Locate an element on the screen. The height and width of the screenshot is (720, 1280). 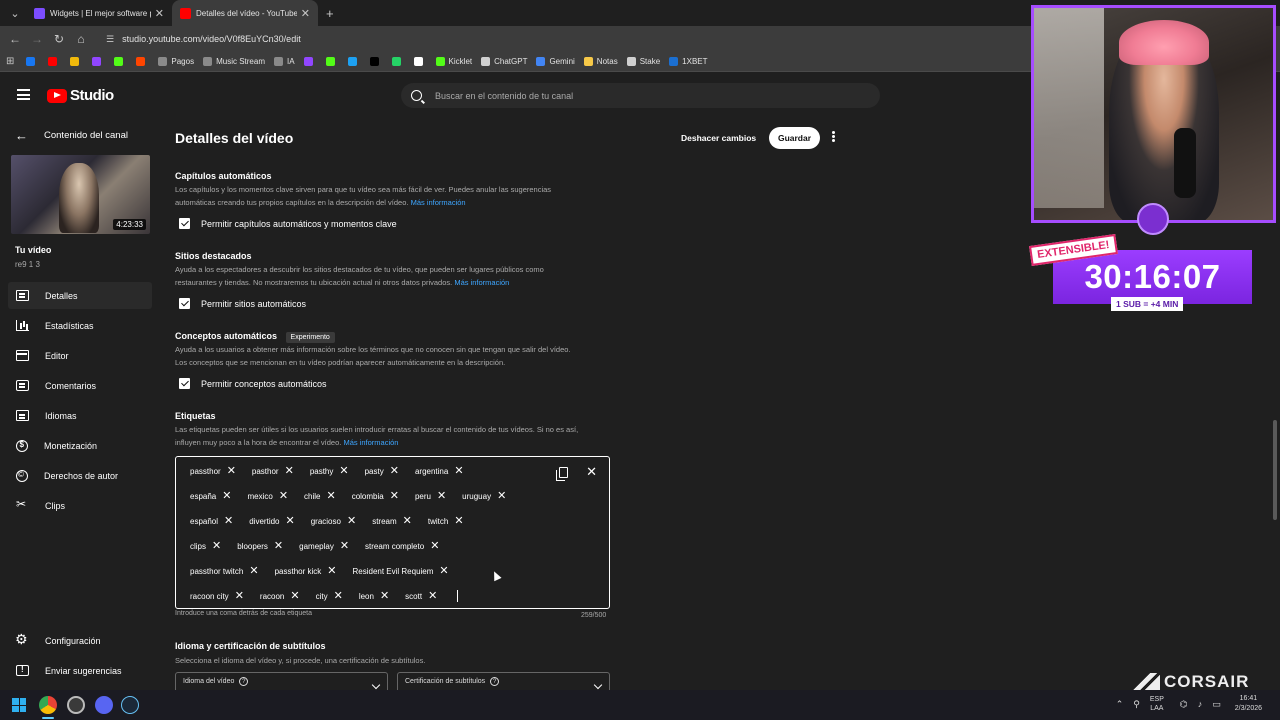
close-tab-icon: ✕ is located at coordinates (305, 13).